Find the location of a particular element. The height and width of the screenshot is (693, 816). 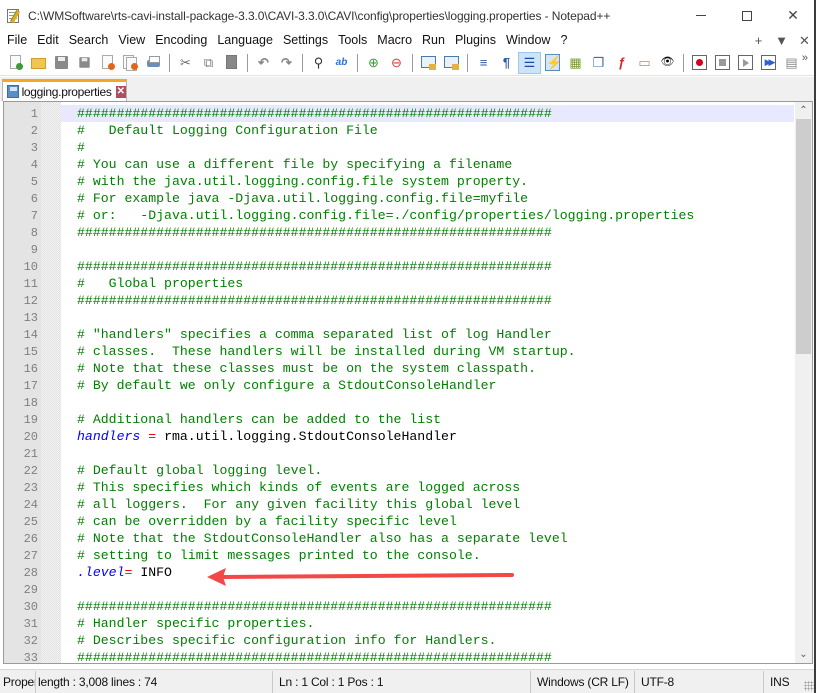

toolbar-overflow-icon: » is located at coordinates (805, 58).